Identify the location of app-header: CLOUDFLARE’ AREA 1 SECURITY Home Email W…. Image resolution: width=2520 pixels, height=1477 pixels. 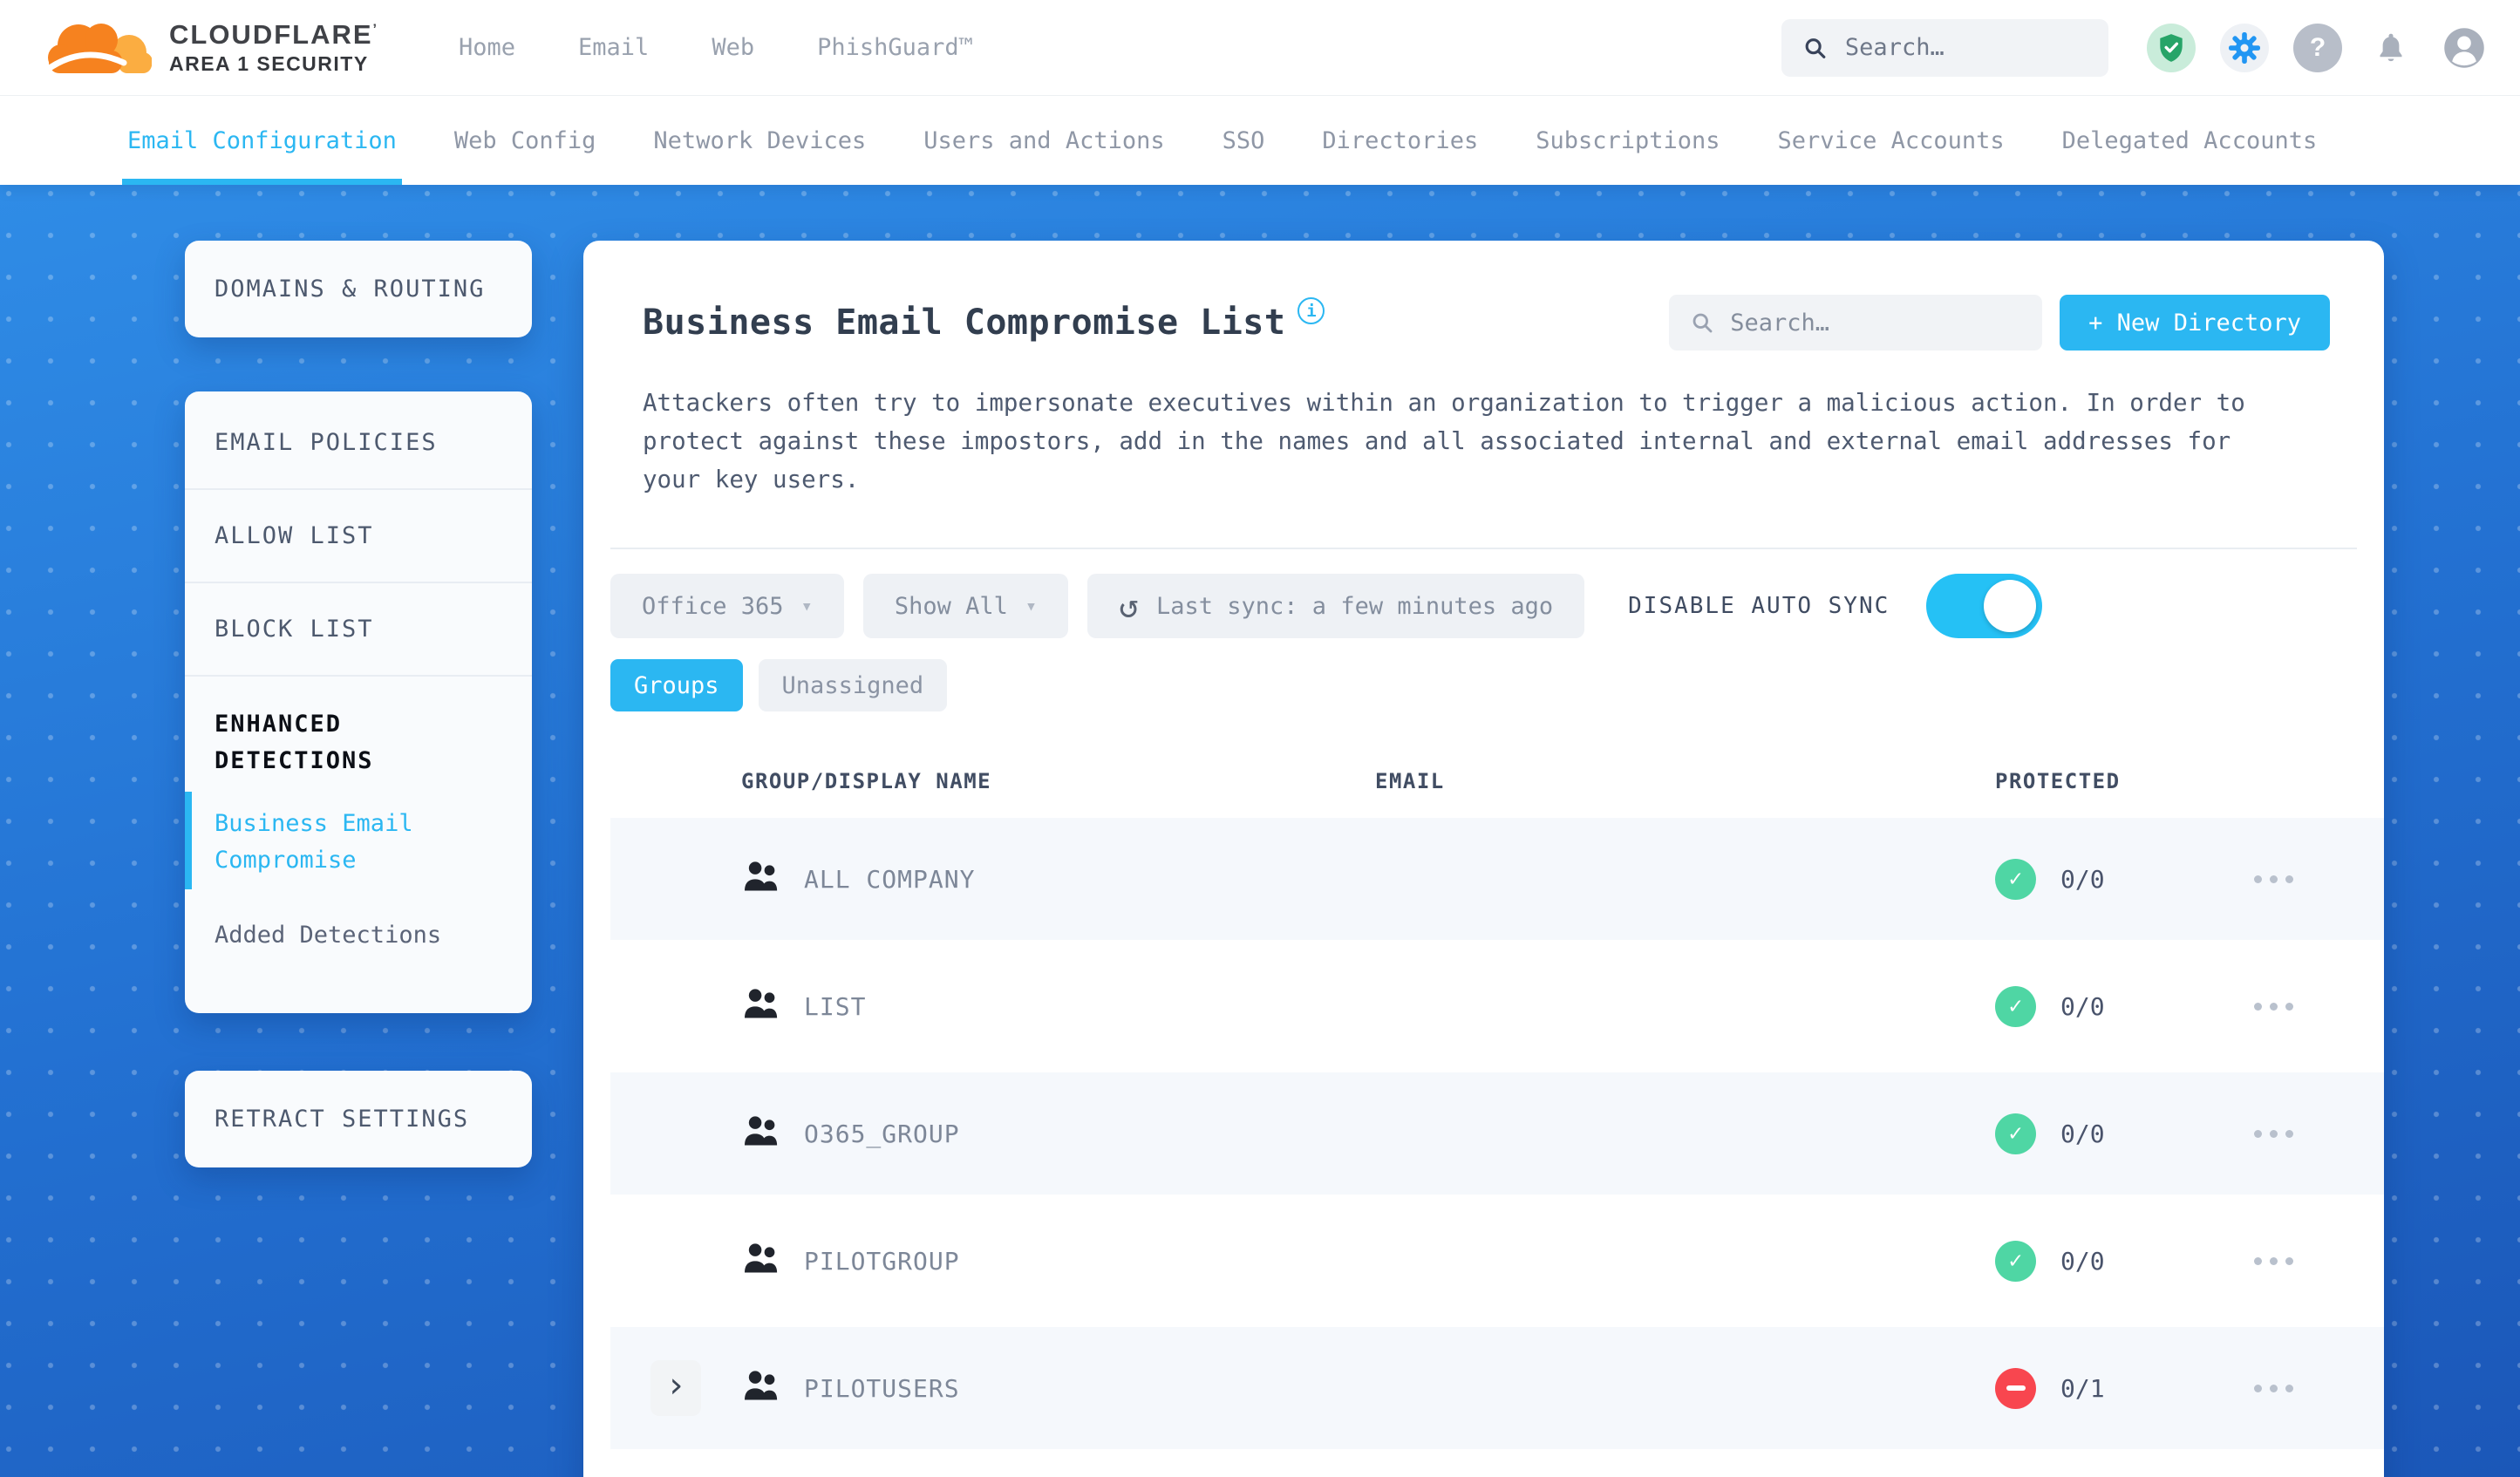
(1260, 48).